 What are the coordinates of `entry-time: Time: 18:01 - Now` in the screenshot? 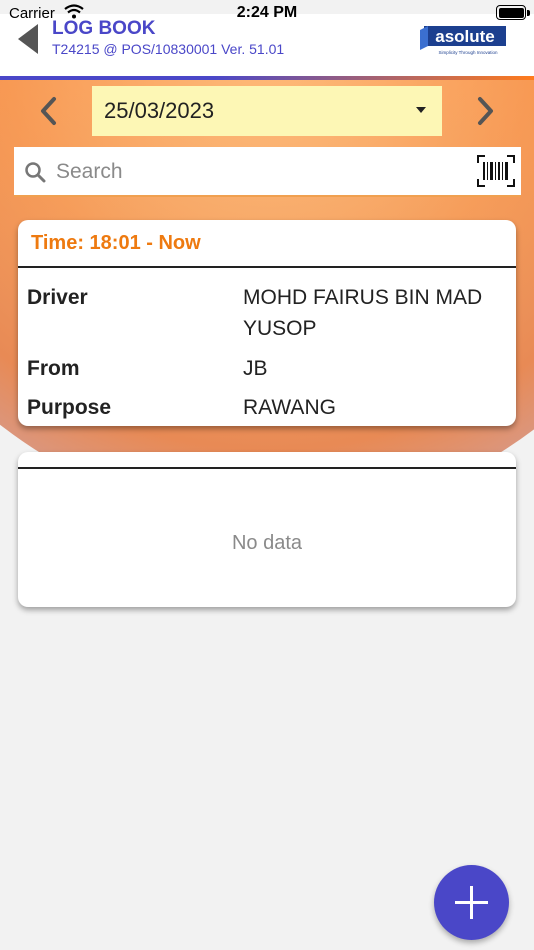 It's located at (116, 243).